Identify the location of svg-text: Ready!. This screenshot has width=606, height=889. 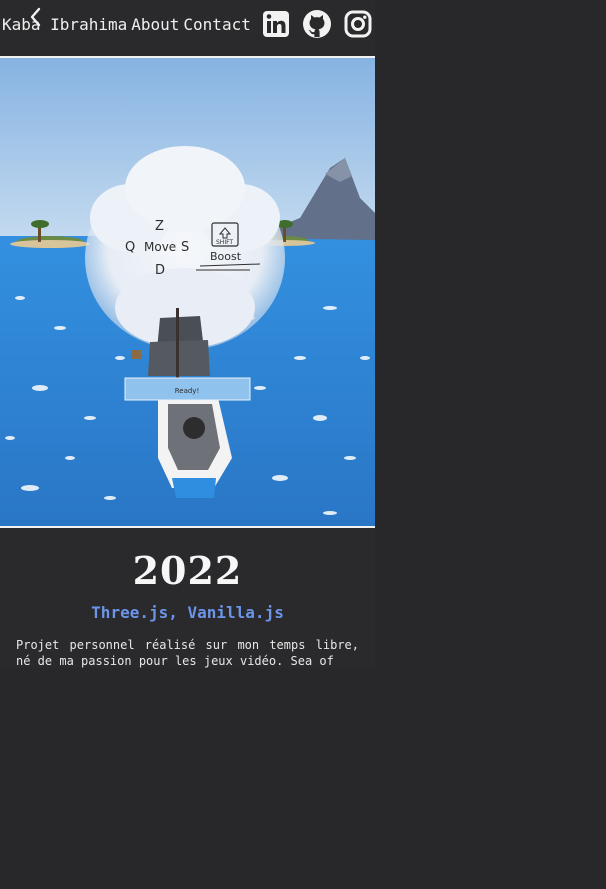
(187, 391).